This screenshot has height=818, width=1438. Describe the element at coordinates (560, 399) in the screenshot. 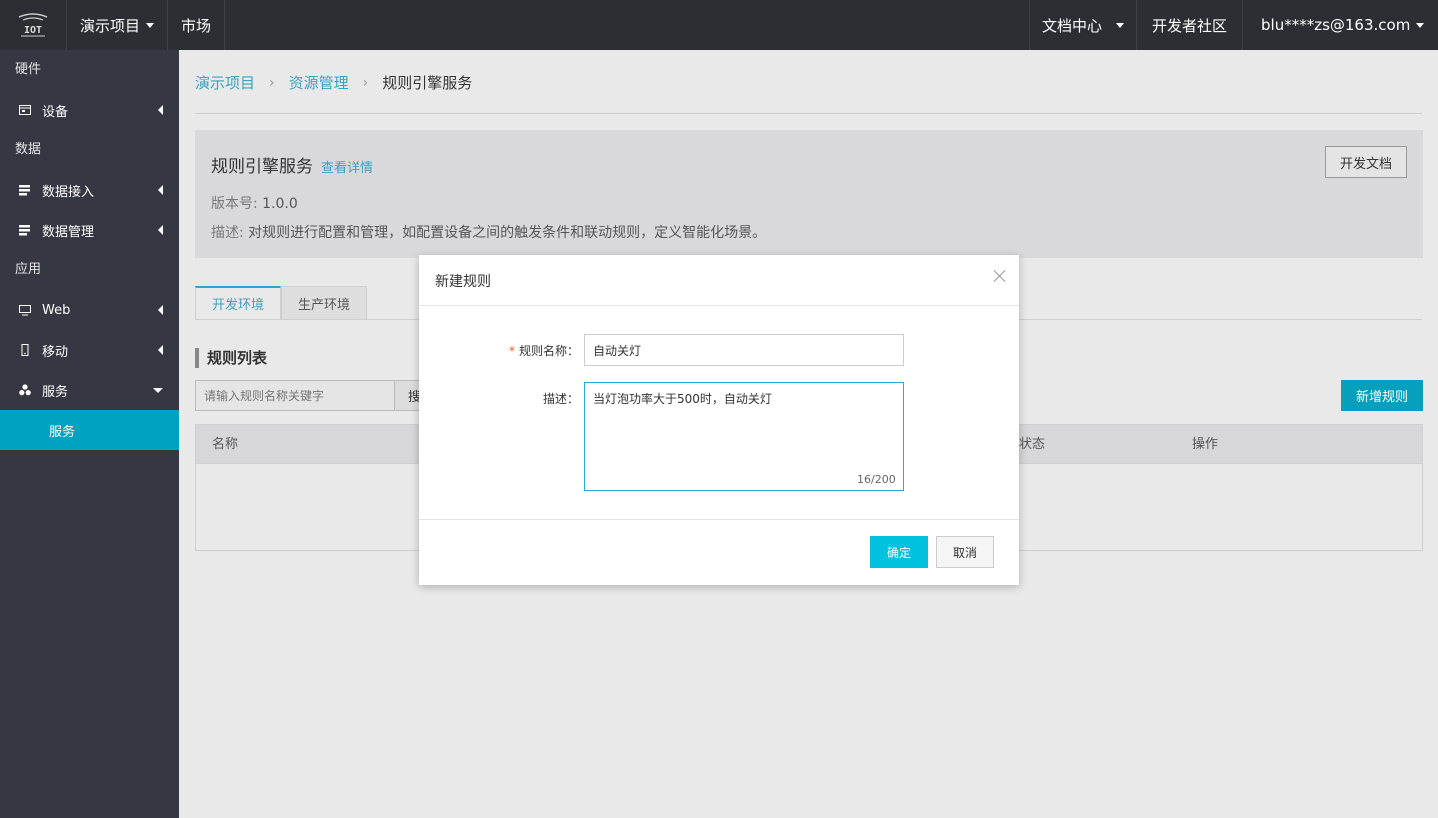

I see `description-field-label: 描述：` at that location.